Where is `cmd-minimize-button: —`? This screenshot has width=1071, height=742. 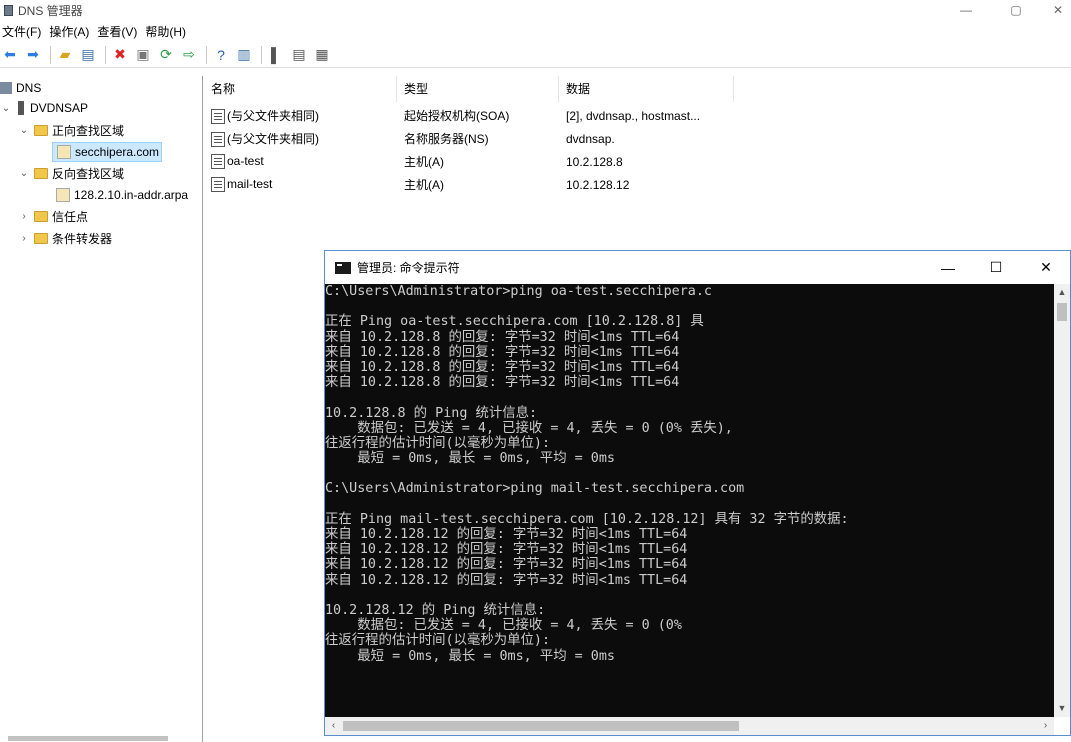
cmd-minimize-button: — is located at coordinates (948, 267).